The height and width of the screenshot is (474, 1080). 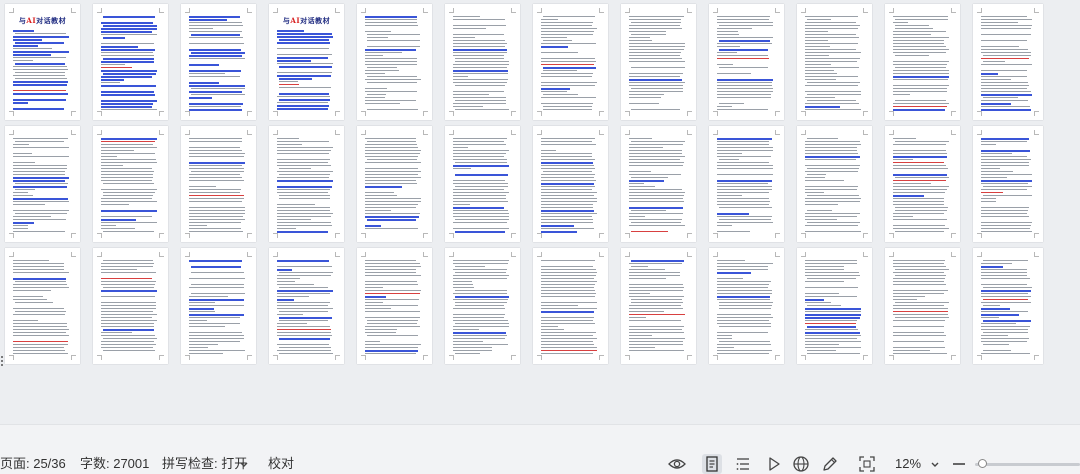 What do you see at coordinates (281, 464) in the screenshot?
I see `proofread-button: 校对` at bounding box center [281, 464].